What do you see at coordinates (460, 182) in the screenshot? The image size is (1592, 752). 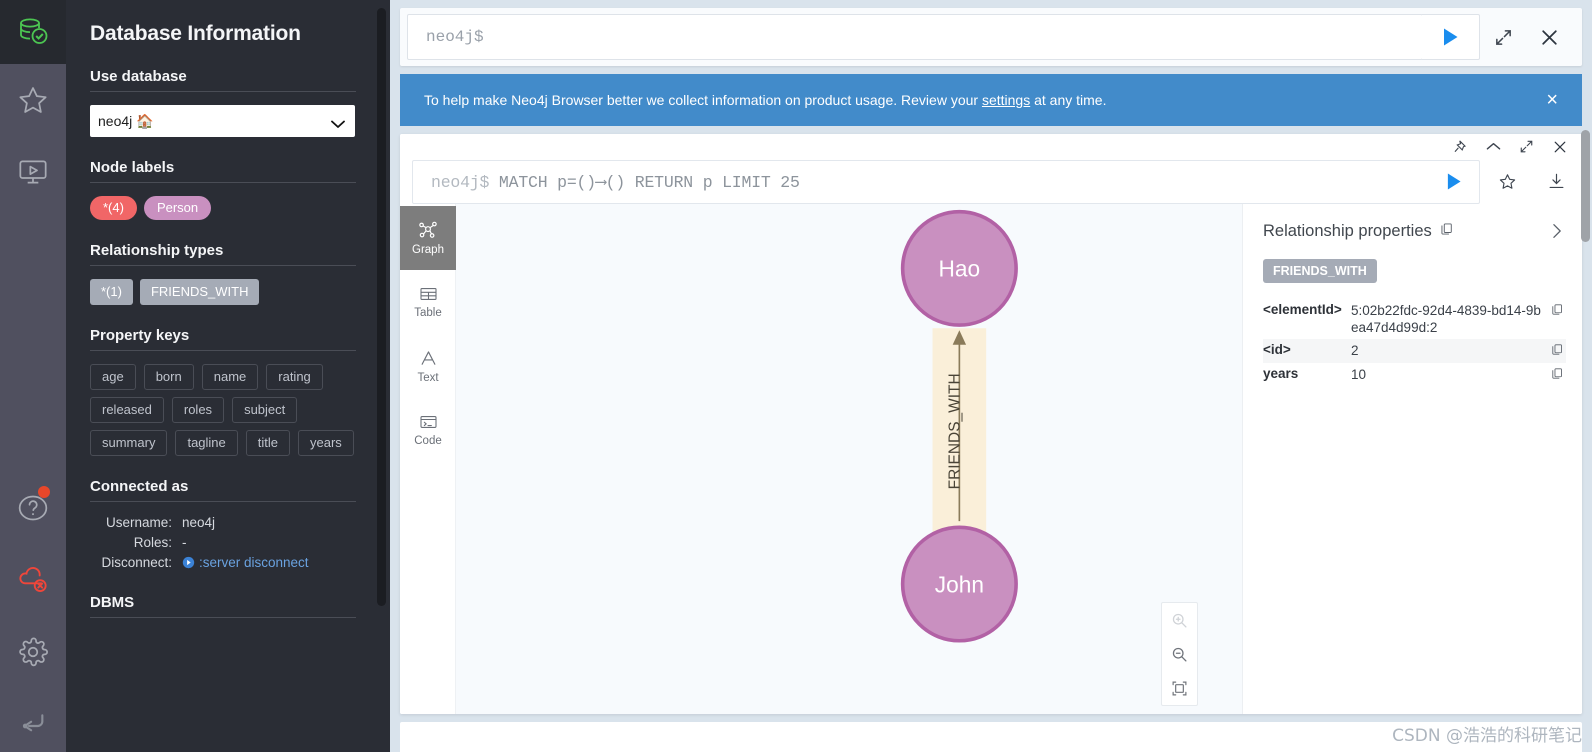 I see `frame-query-prompt: neo4j$` at bounding box center [460, 182].